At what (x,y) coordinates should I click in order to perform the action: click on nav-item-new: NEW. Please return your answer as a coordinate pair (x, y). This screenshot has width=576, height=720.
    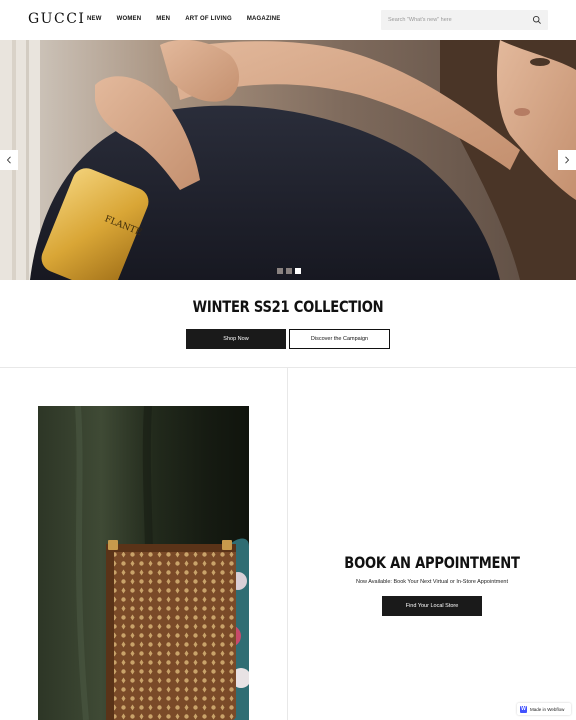
    Looking at the image, I should click on (94, 19).